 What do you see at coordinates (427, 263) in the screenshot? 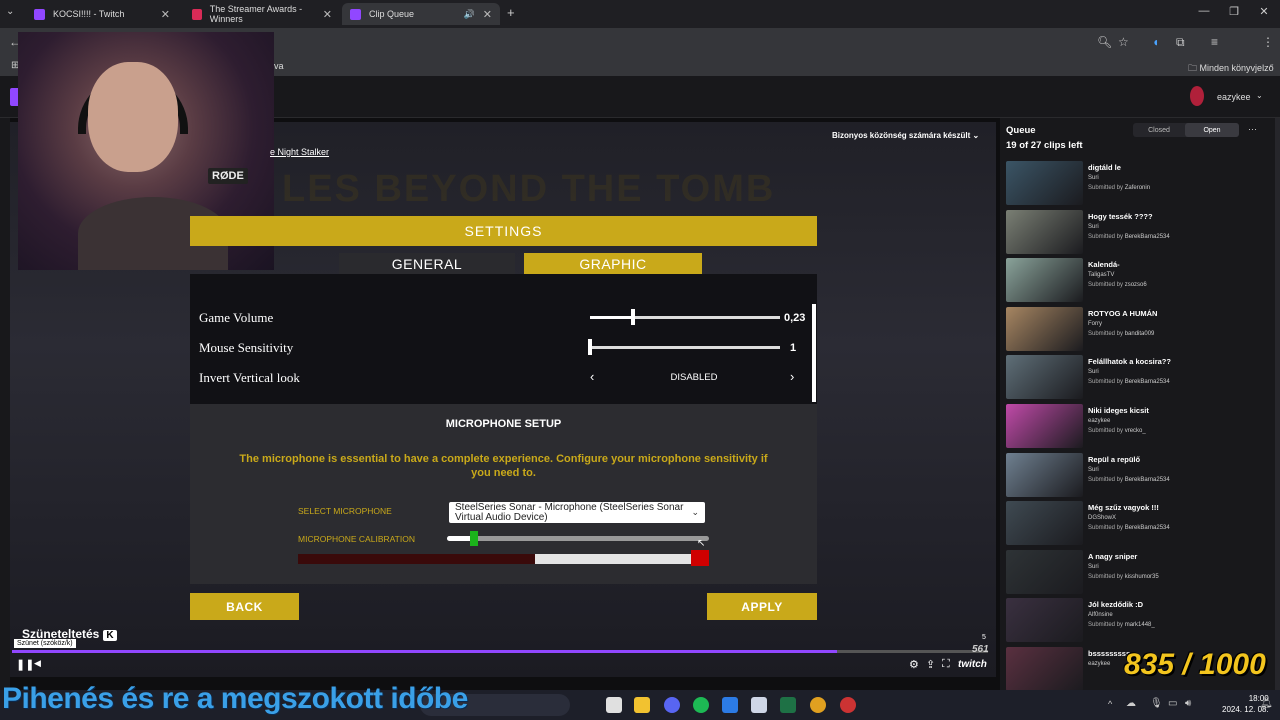
I see `tab-general: GENERAL` at bounding box center [427, 263].